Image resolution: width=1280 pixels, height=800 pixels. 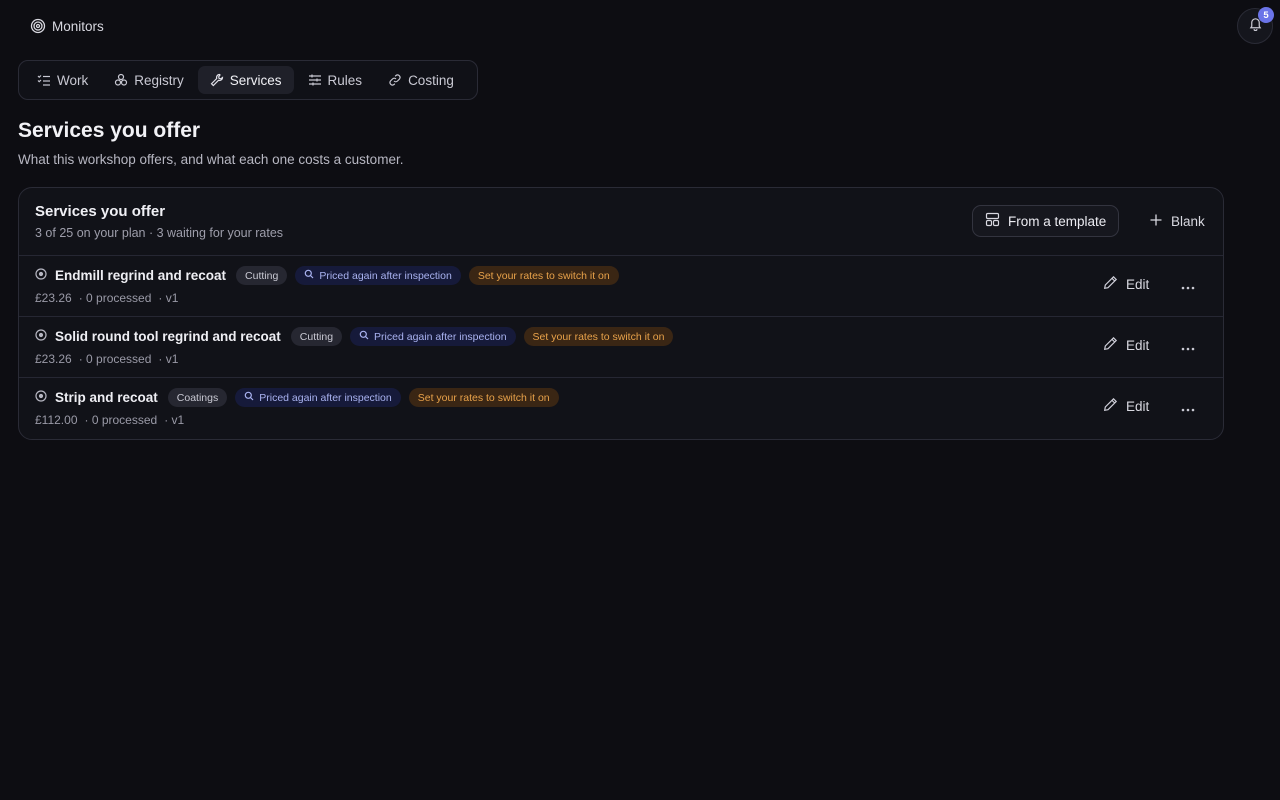 I want to click on tab-label: Registry, so click(x=159, y=80).